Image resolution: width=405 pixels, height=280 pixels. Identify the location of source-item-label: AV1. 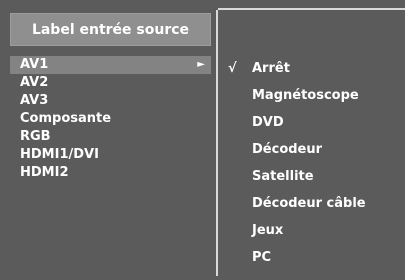
(34, 64).